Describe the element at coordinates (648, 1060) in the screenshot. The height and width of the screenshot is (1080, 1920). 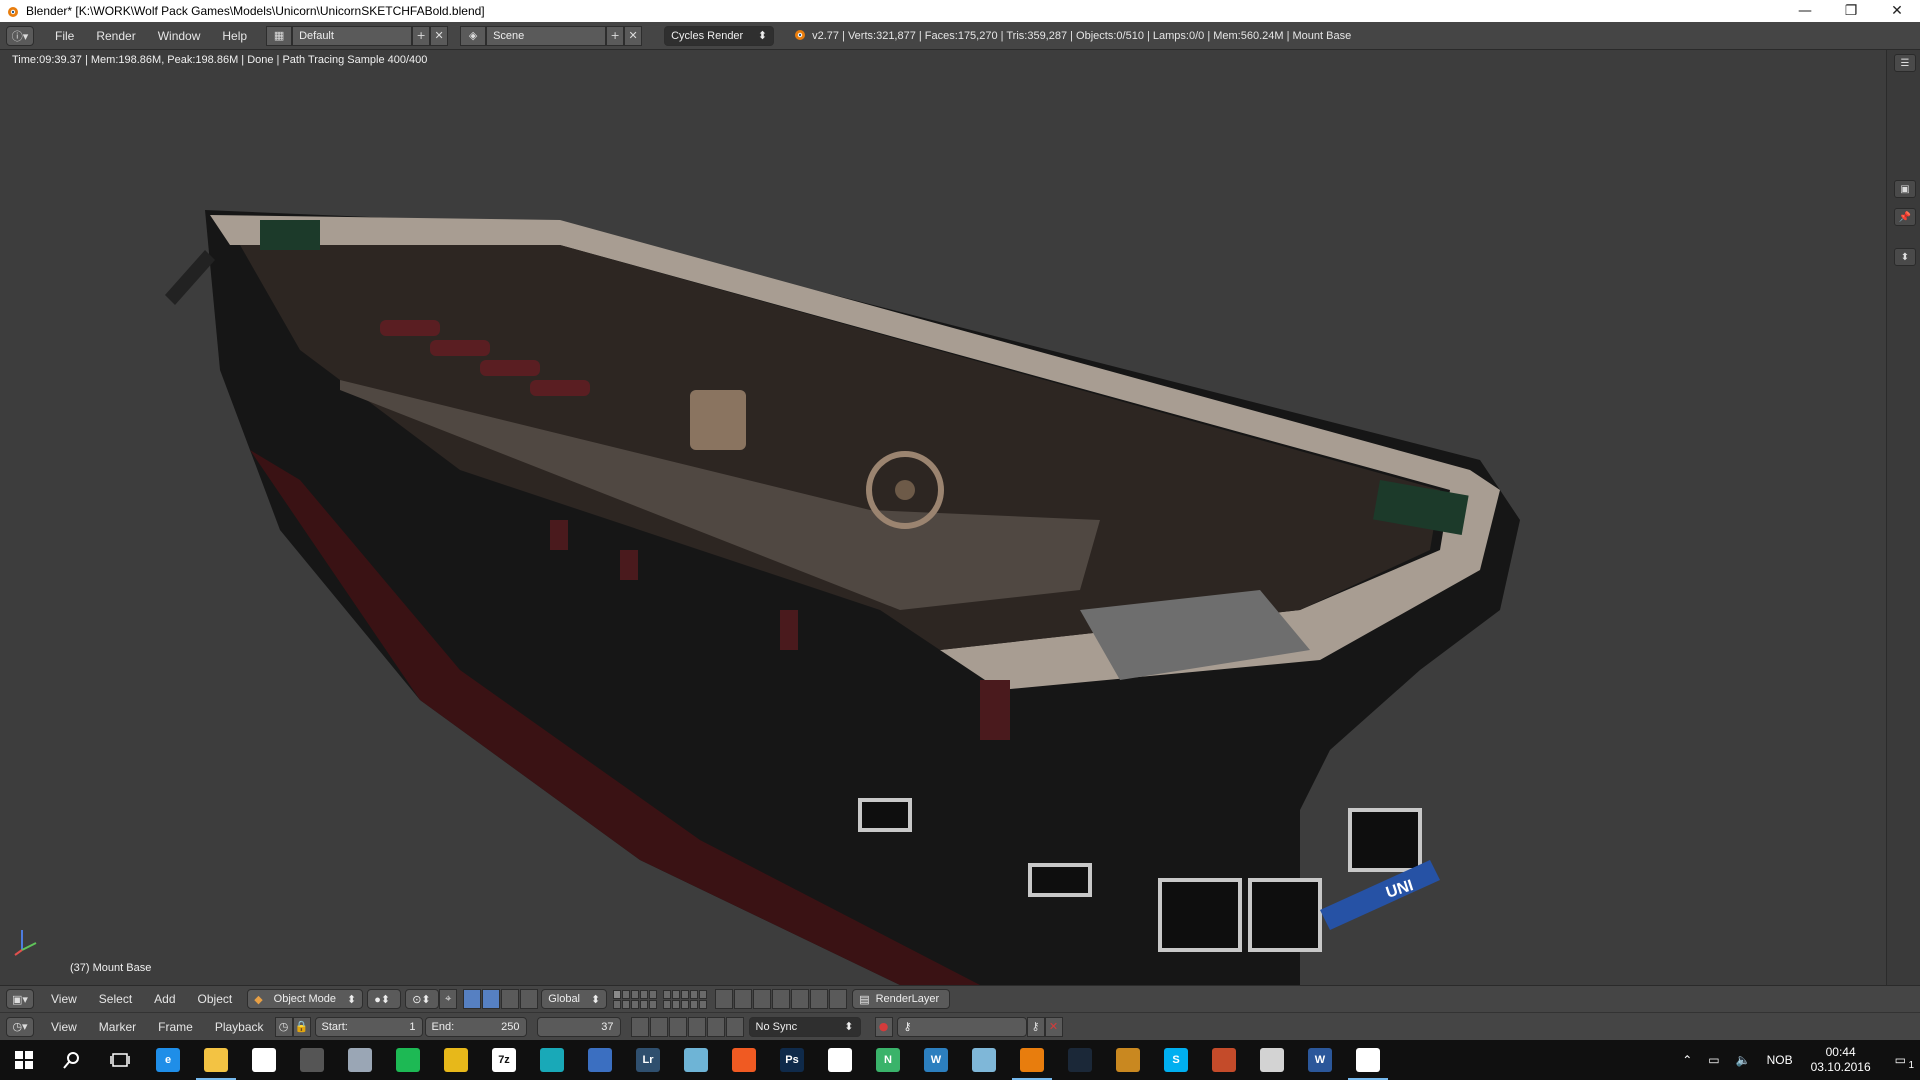
I see `taskbar-button-lightroom: Lr` at that location.